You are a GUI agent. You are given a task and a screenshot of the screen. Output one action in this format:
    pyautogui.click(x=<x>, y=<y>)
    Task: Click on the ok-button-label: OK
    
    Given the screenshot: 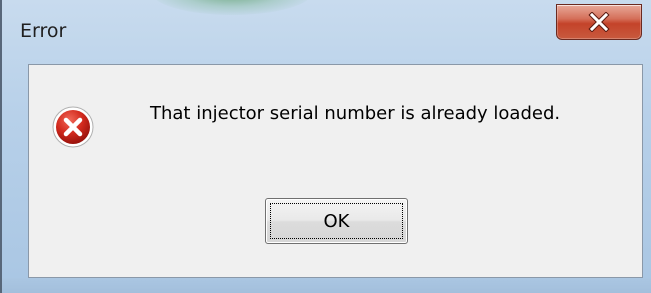 What is the action you would take?
    pyautogui.click(x=336, y=221)
    